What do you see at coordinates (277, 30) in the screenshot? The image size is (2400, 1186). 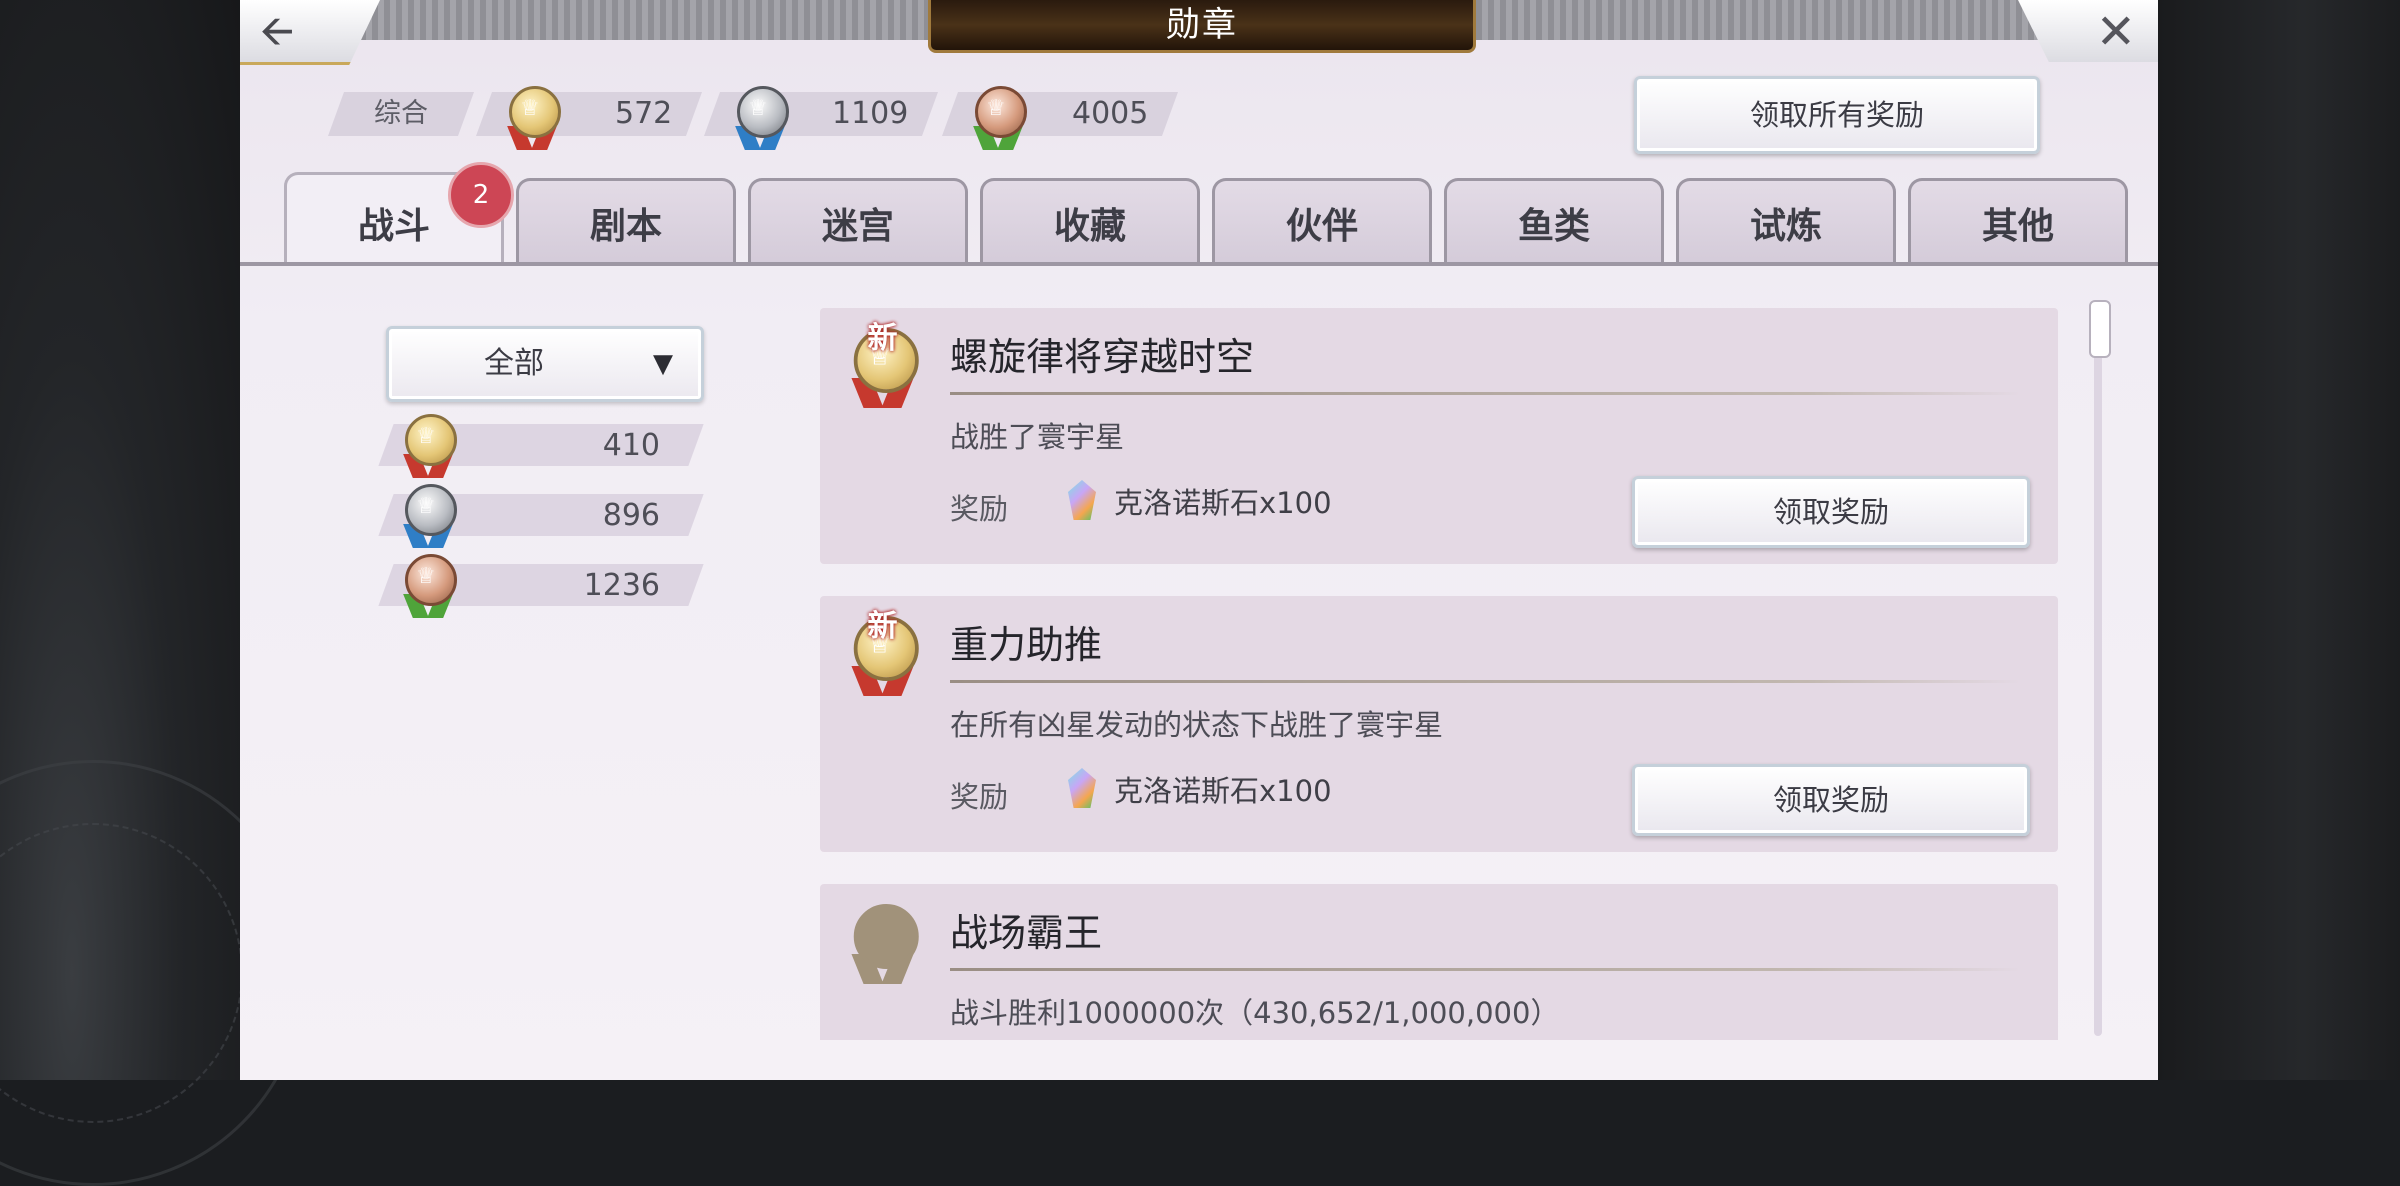 I see `arrow-left-icon: 🡨` at bounding box center [277, 30].